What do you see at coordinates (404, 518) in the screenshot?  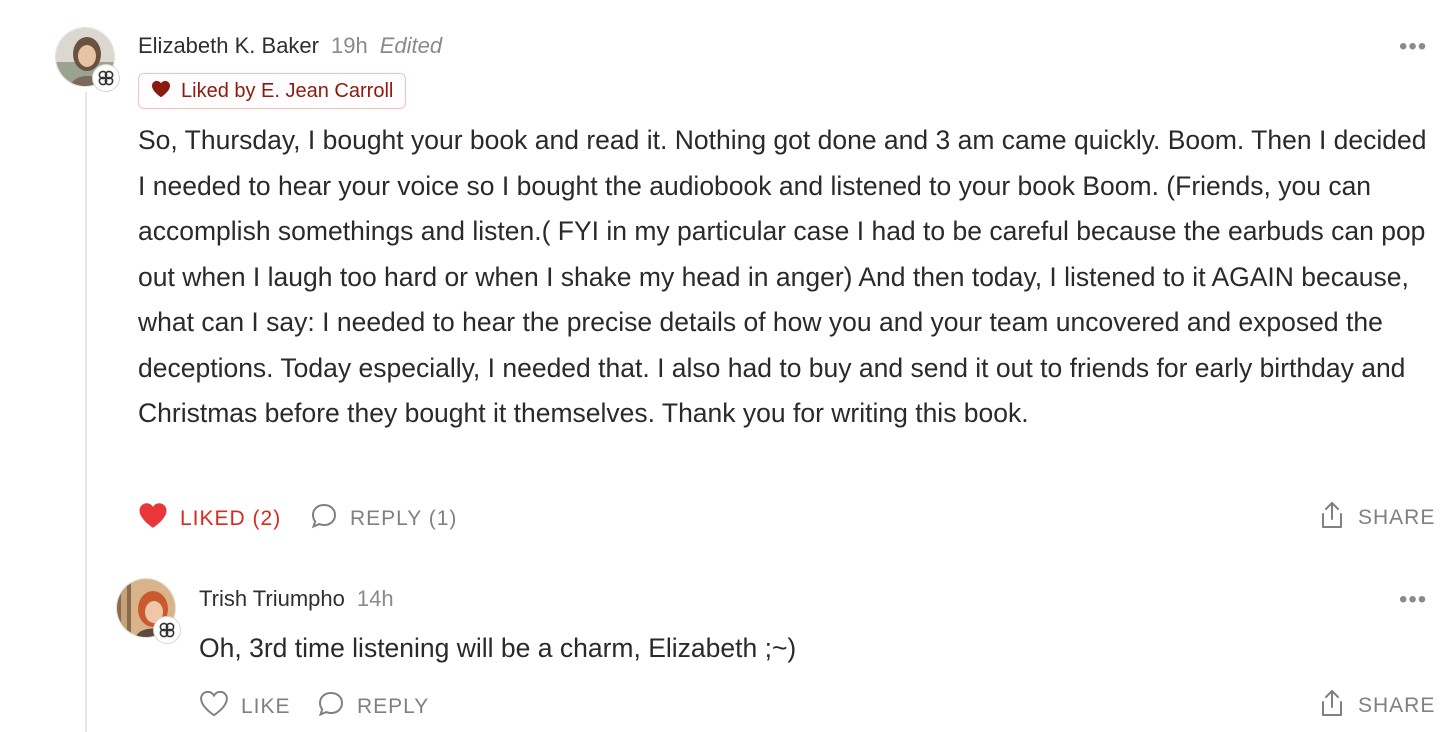 I see `reply-label: REPLY (1)` at bounding box center [404, 518].